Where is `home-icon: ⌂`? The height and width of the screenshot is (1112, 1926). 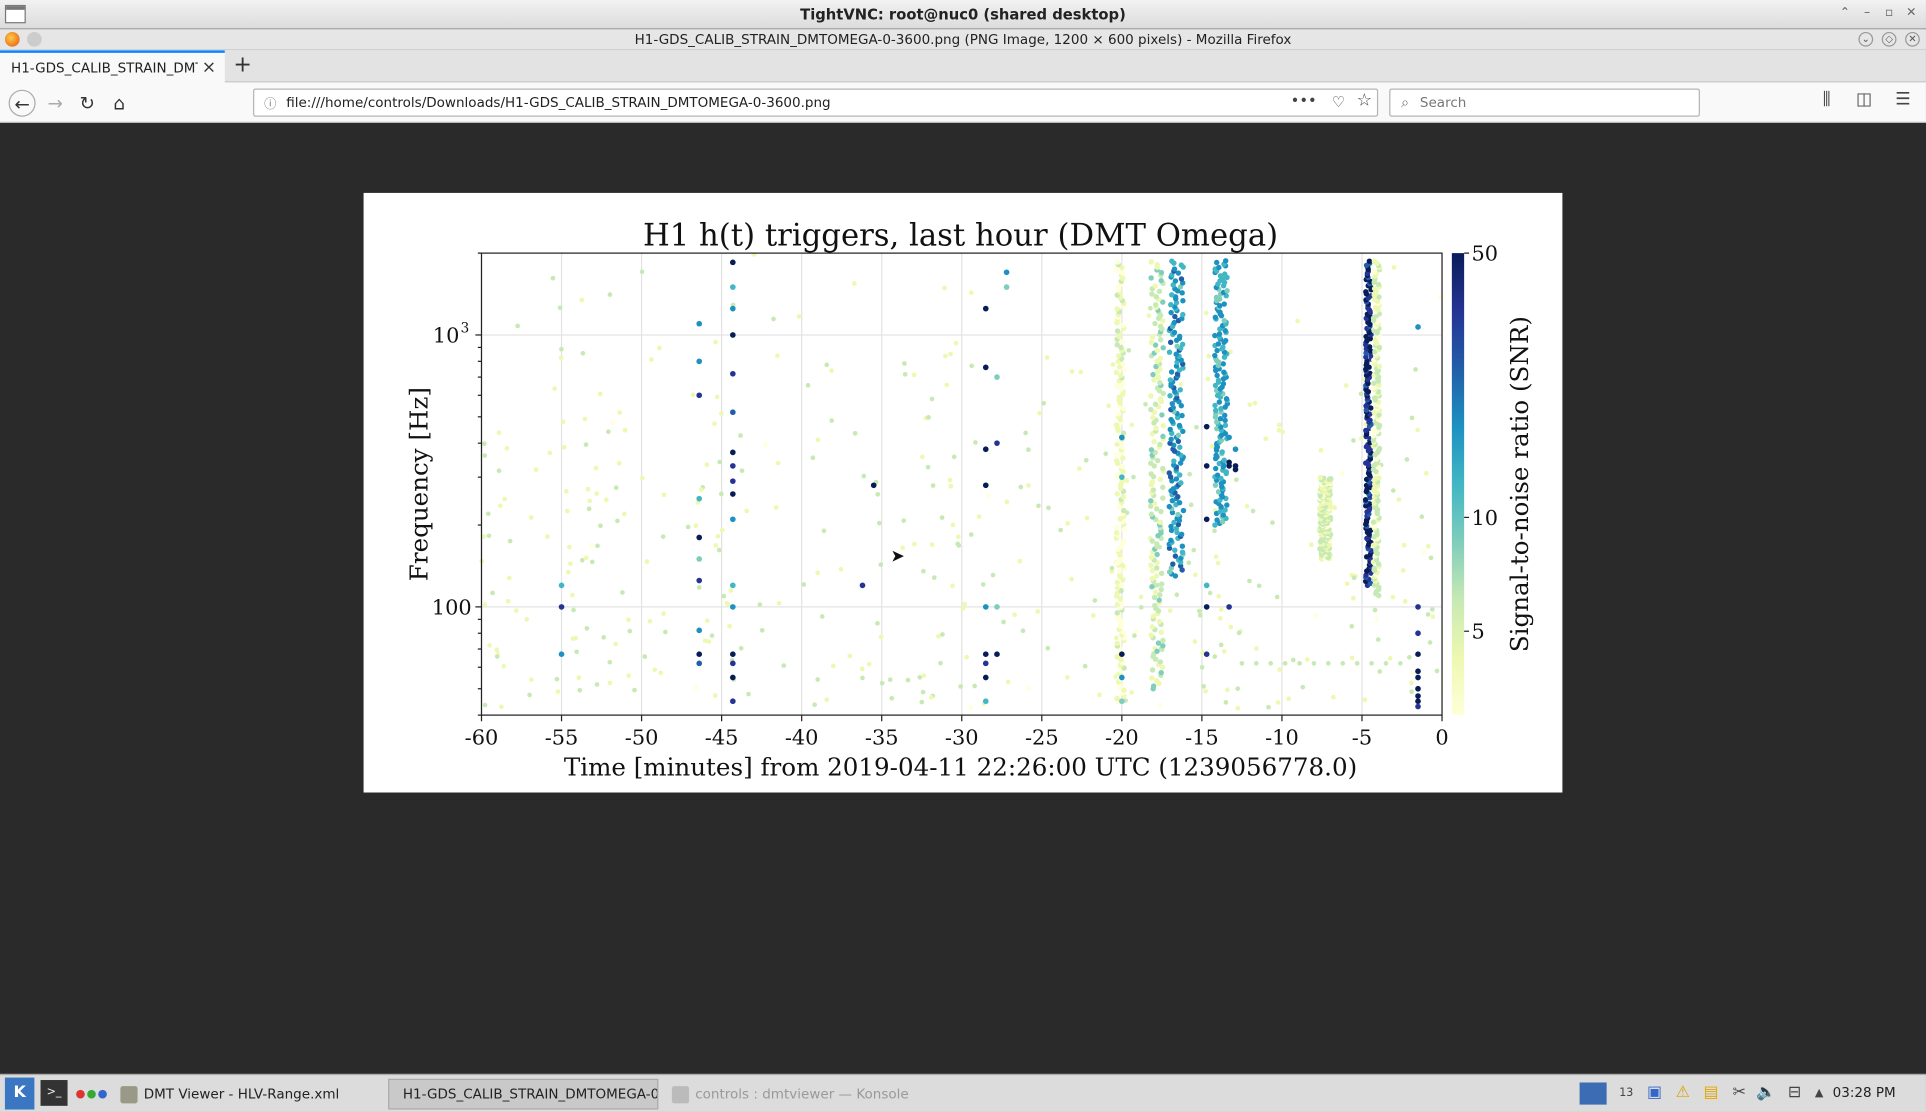 home-icon: ⌂ is located at coordinates (119, 103).